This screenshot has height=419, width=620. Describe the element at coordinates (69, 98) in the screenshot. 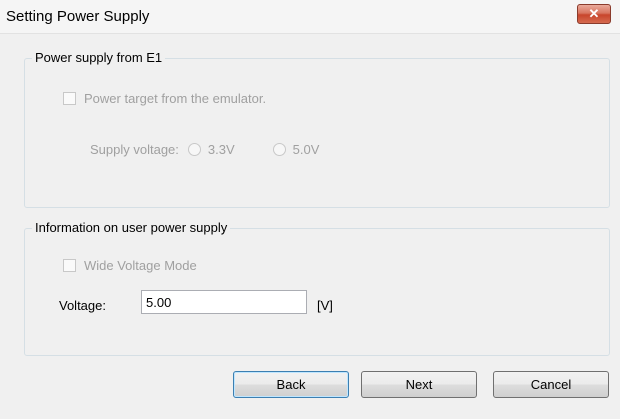

I see `power-target-checkbox` at that location.